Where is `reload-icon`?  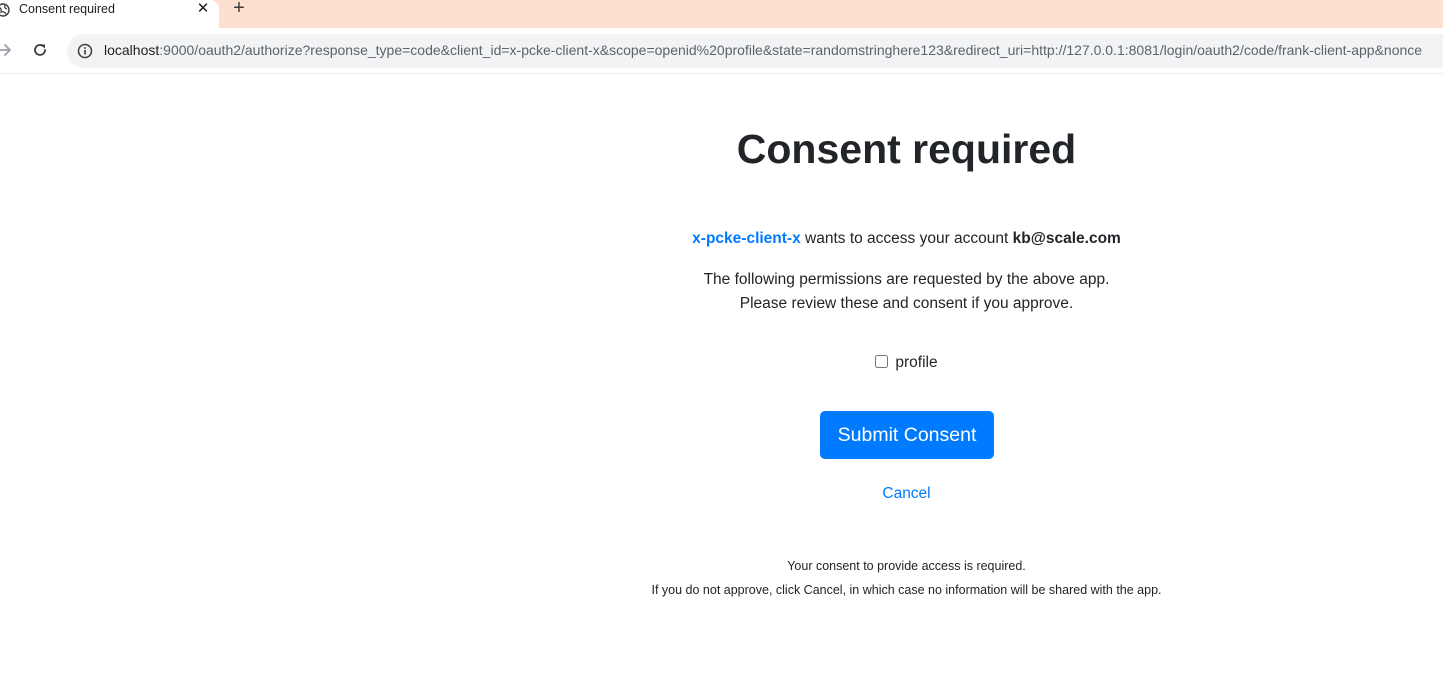 reload-icon is located at coordinates (40, 50).